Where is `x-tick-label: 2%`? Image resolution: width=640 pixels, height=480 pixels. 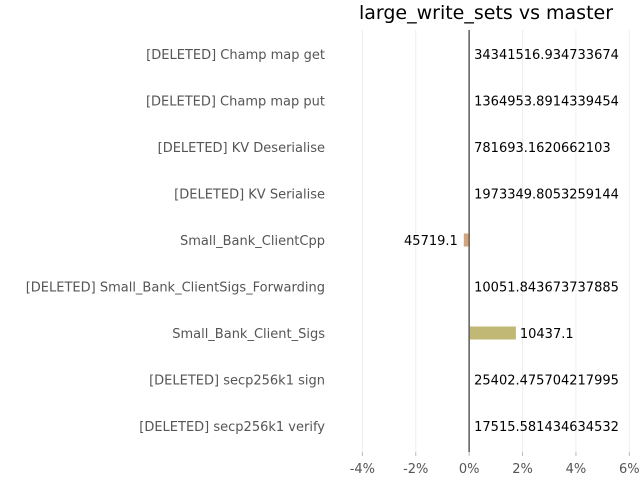
x-tick-label: 2% is located at coordinates (522, 469).